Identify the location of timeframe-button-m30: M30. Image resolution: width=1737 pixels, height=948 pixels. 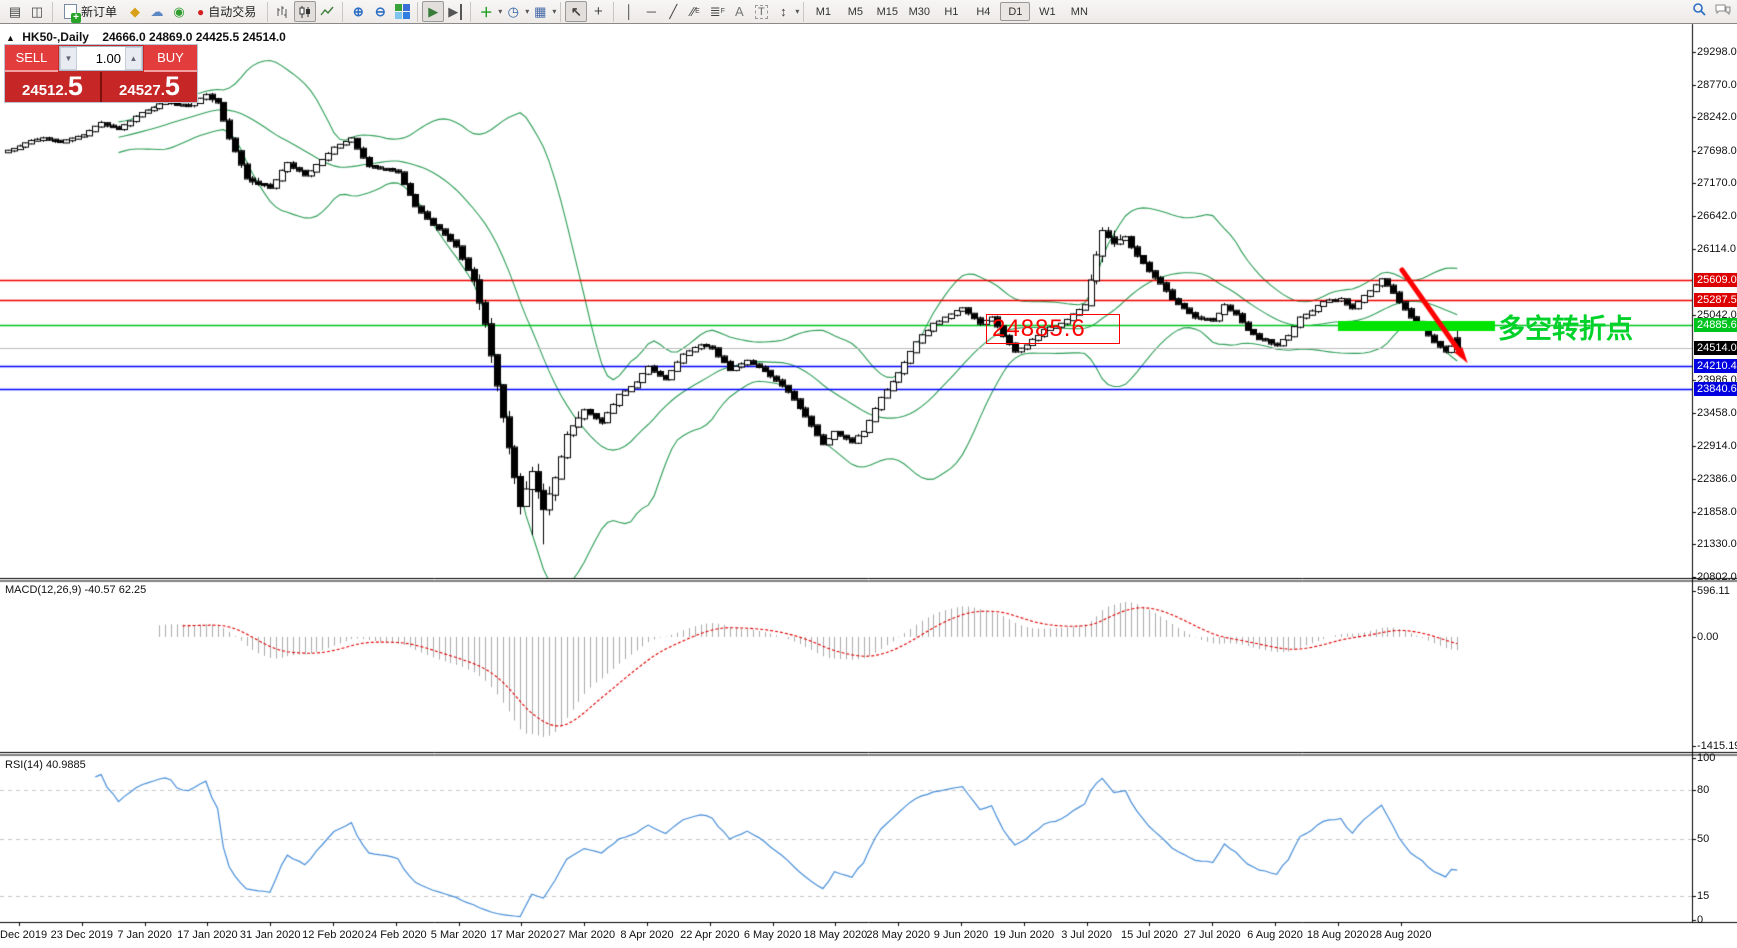
(919, 11).